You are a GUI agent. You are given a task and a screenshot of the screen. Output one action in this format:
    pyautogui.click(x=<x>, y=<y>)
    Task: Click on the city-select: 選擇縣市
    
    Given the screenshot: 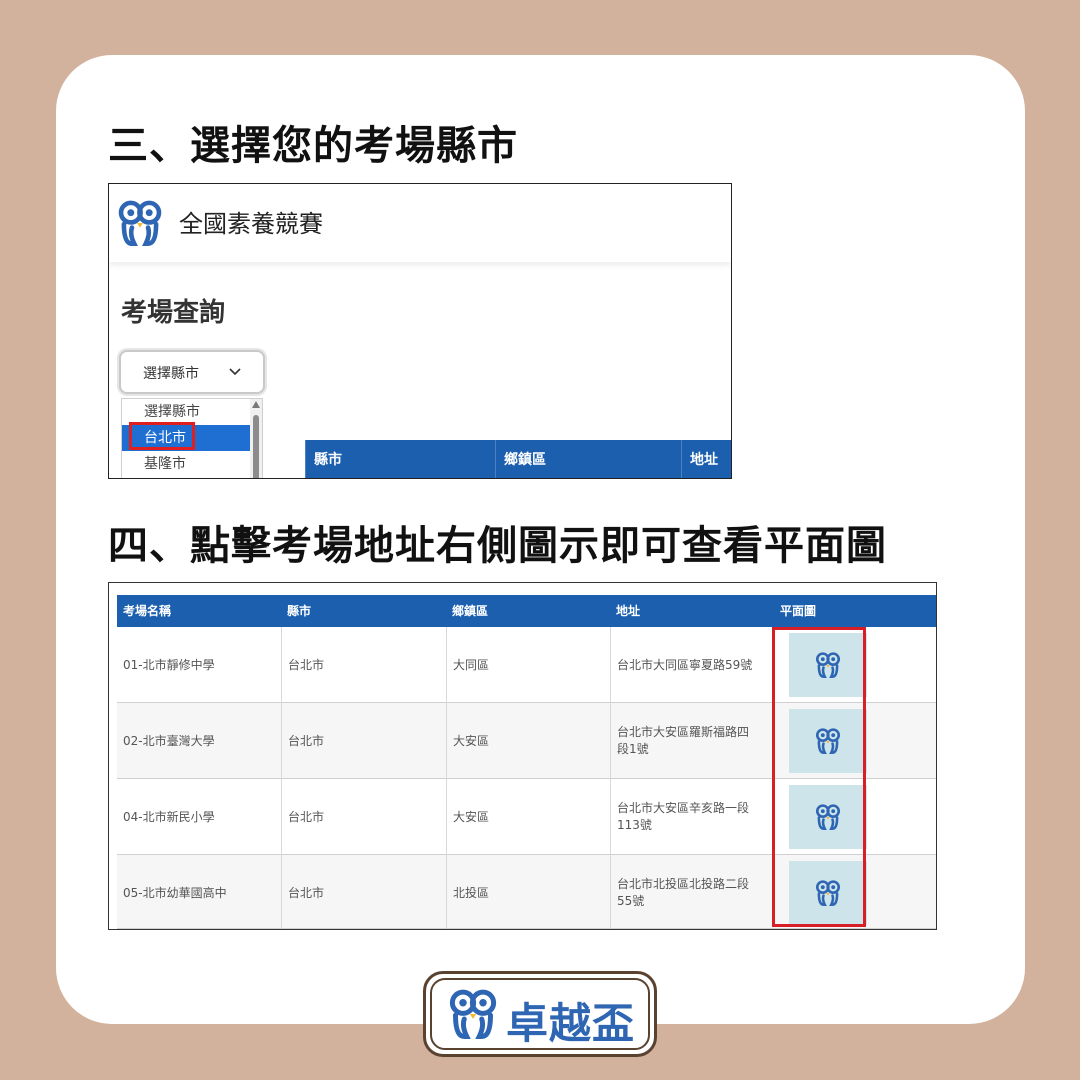 What is the action you would take?
    pyautogui.click(x=192, y=372)
    